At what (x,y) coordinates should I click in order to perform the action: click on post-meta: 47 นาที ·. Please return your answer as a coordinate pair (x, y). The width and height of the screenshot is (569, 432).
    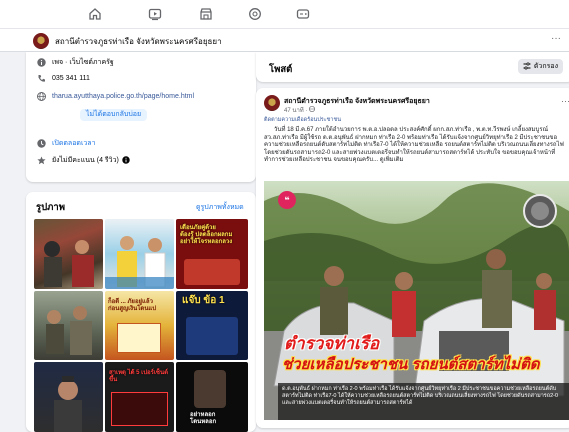
    Looking at the image, I should click on (300, 110).